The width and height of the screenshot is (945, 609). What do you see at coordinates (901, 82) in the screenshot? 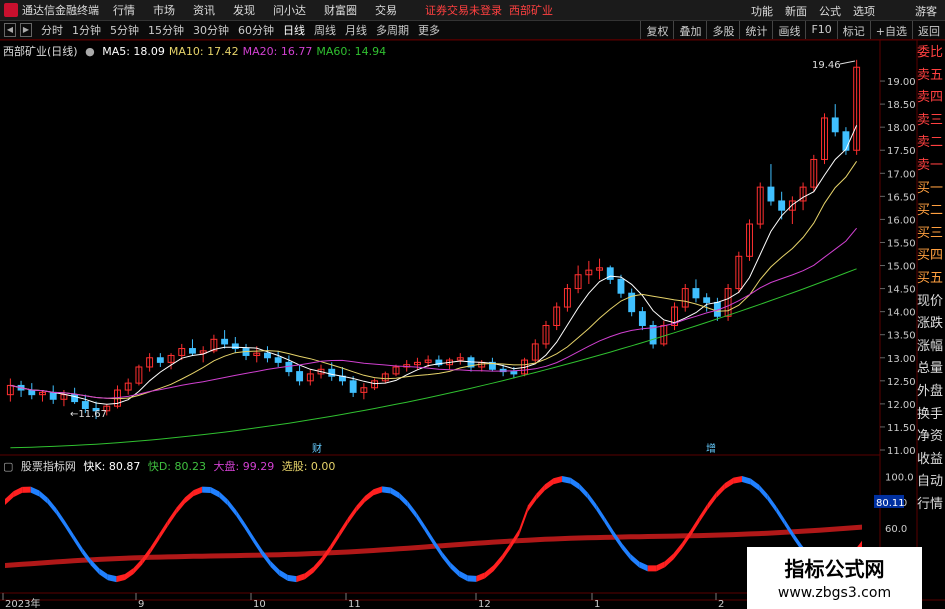
I see `price-tick-label: 19.00` at bounding box center [901, 82].